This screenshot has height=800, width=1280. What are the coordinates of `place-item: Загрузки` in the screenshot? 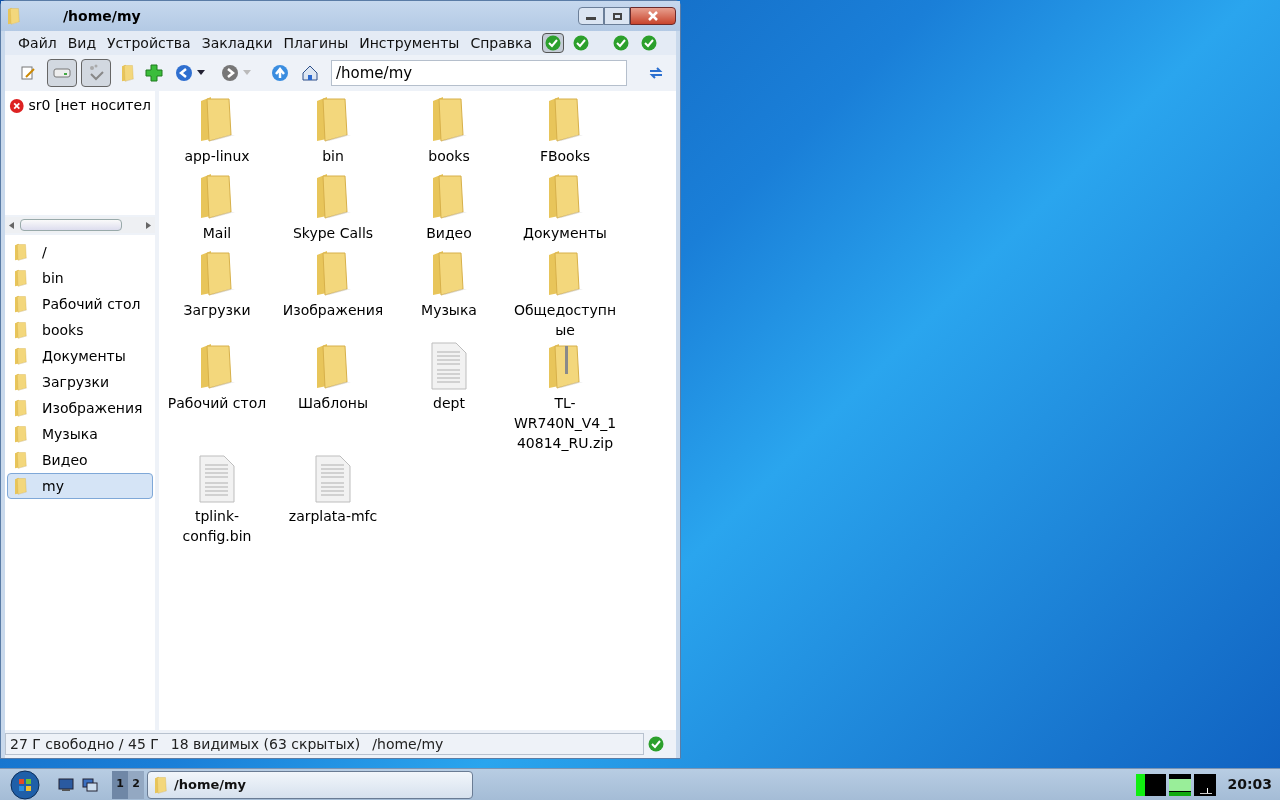 It's located at (80, 382).